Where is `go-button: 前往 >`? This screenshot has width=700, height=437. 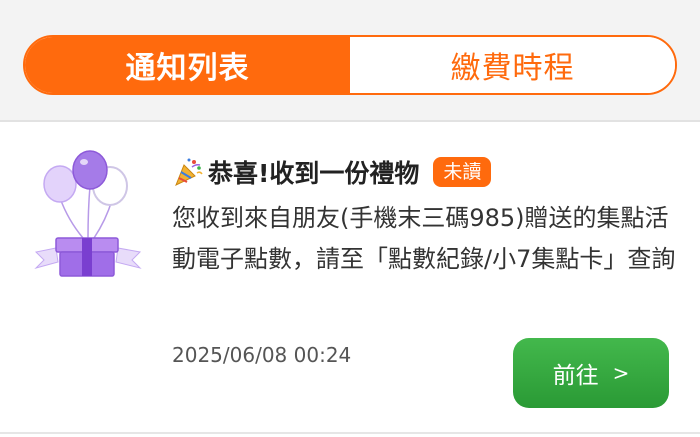 go-button: 前往 > is located at coordinates (591, 373).